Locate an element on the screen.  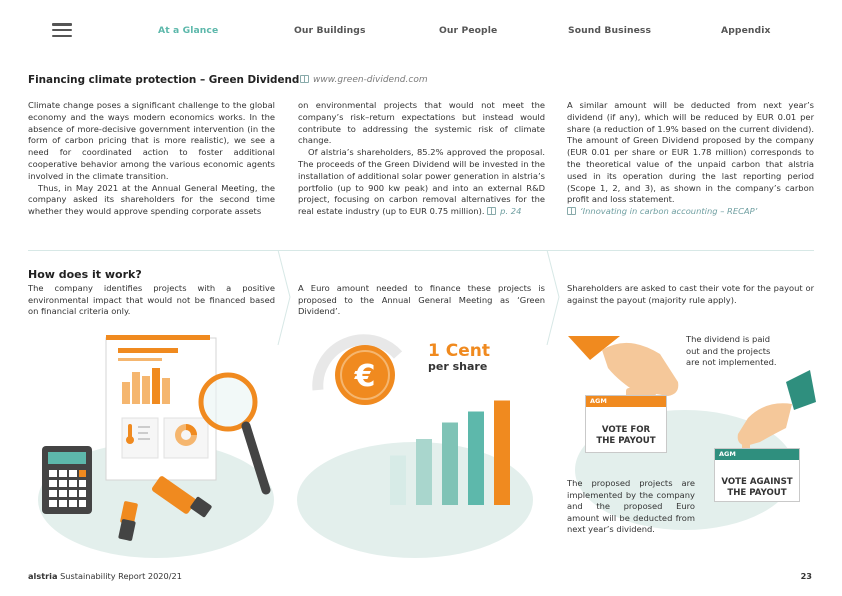
euro-symbol: € is located at coordinates (365, 376).